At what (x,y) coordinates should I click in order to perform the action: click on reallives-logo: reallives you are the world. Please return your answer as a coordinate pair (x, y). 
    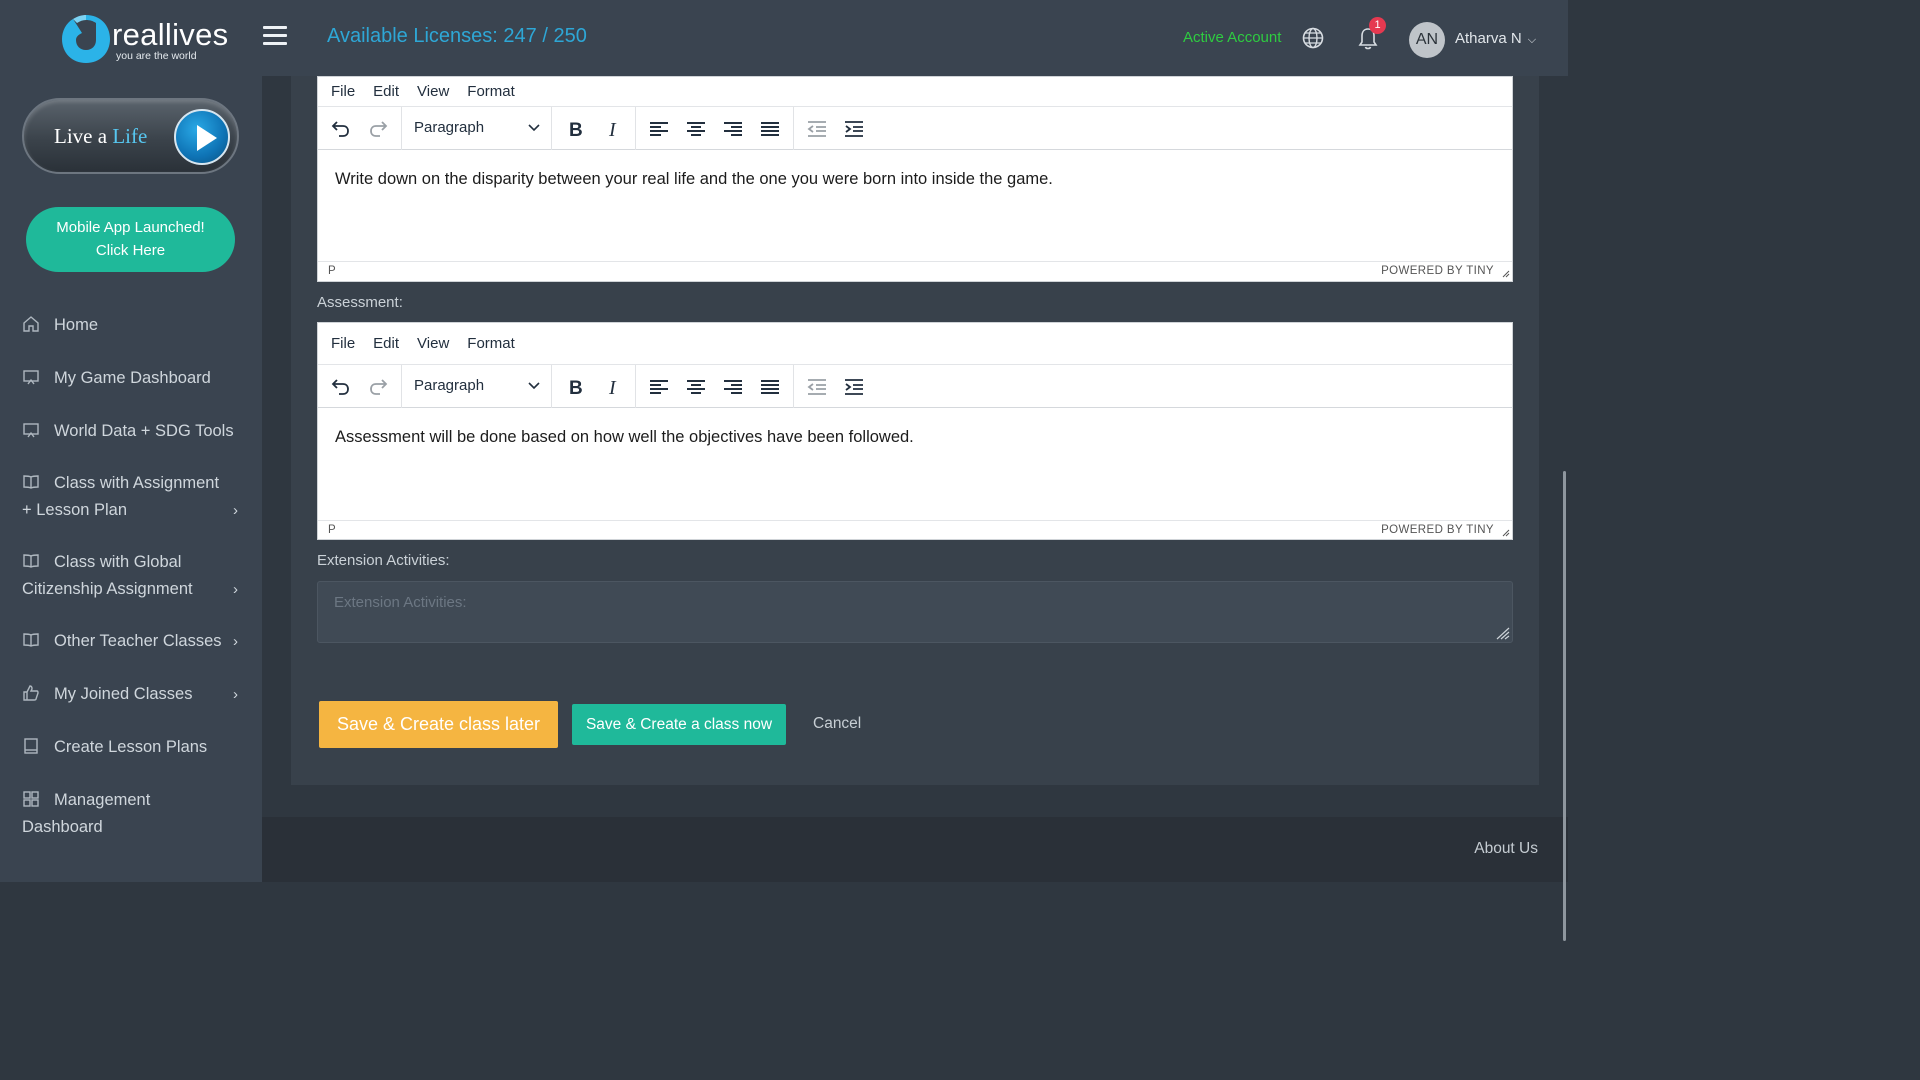
    Looking at the image, I should click on (144, 39).